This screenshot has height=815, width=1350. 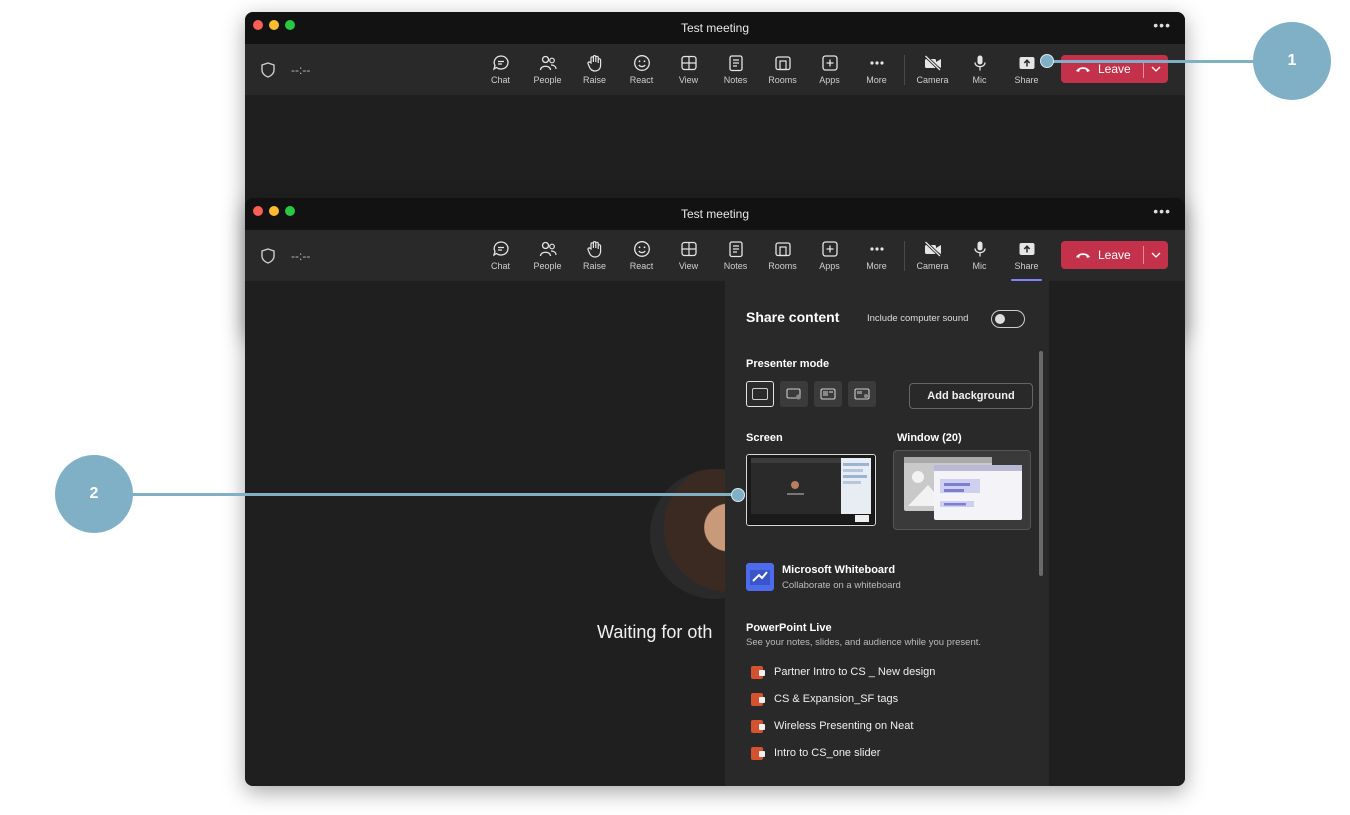 I want to click on ppt-file-item: Intro to CS_one slider, so click(x=815, y=753).